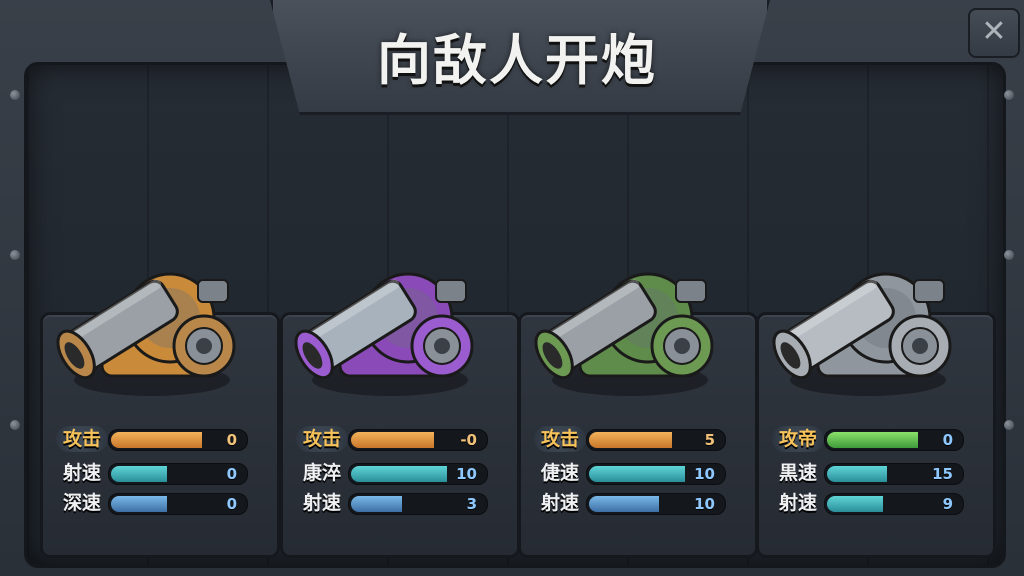 The height and width of the screenshot is (576, 1024). I want to click on stat-row: 攻击 0, so click(156, 439).